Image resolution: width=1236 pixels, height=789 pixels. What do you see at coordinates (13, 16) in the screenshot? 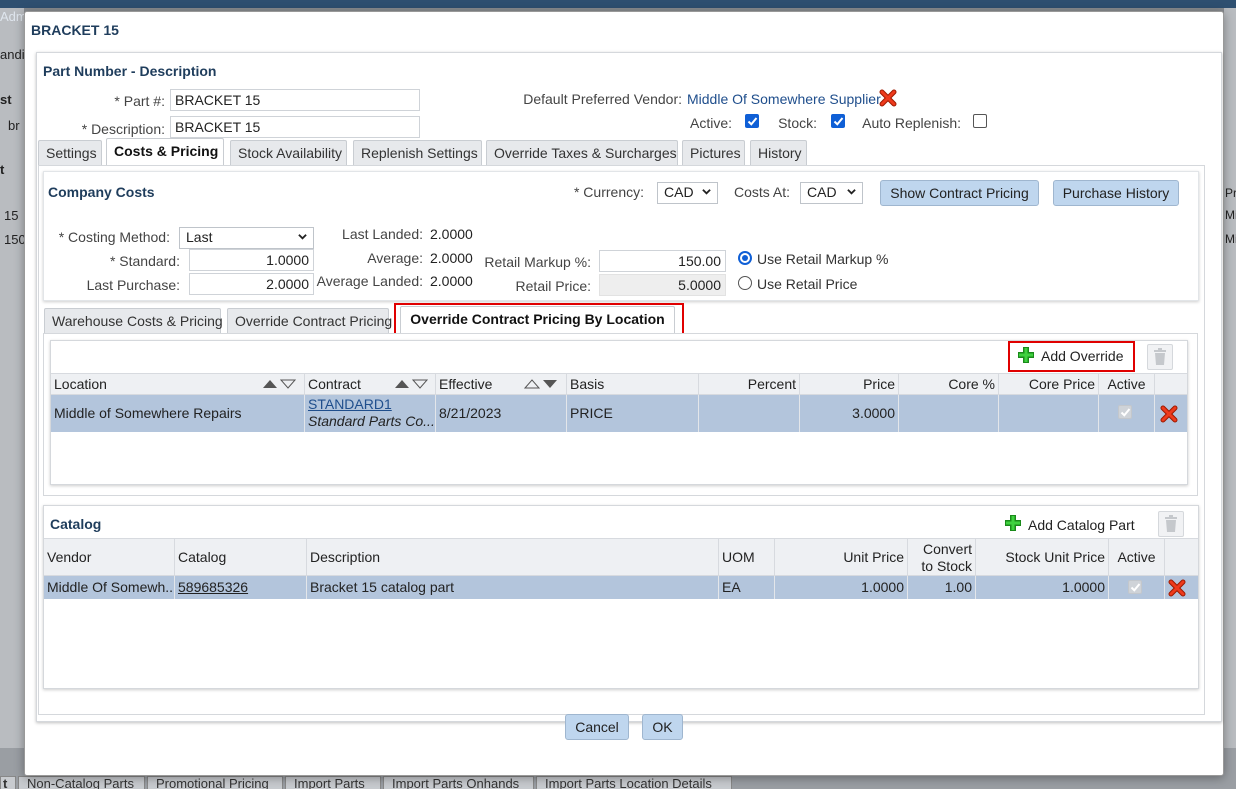
I see `bg-text: Adm` at bounding box center [13, 16].